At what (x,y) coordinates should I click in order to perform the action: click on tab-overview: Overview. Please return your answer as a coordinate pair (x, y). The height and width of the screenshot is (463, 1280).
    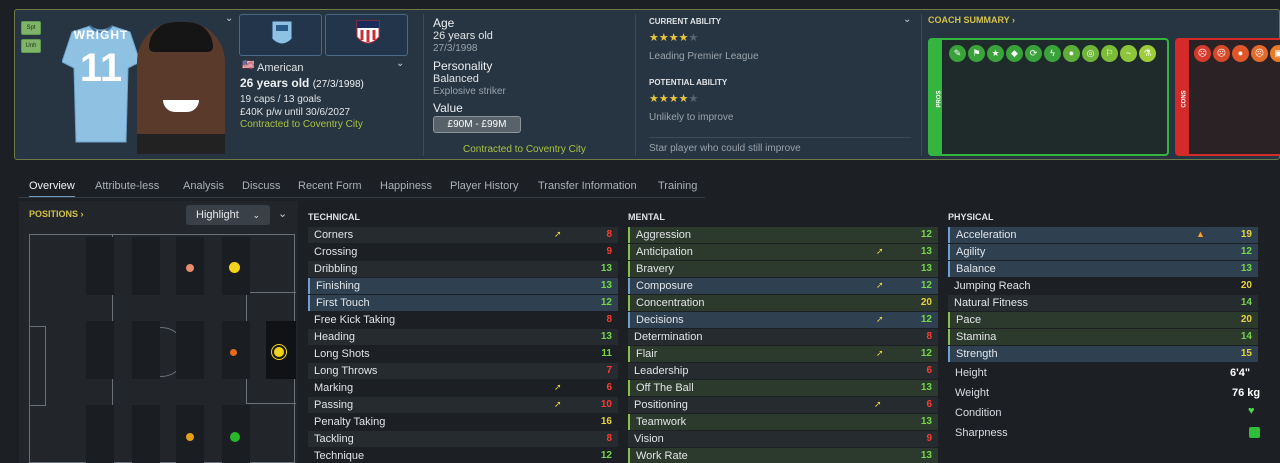
    Looking at the image, I should click on (52, 189).